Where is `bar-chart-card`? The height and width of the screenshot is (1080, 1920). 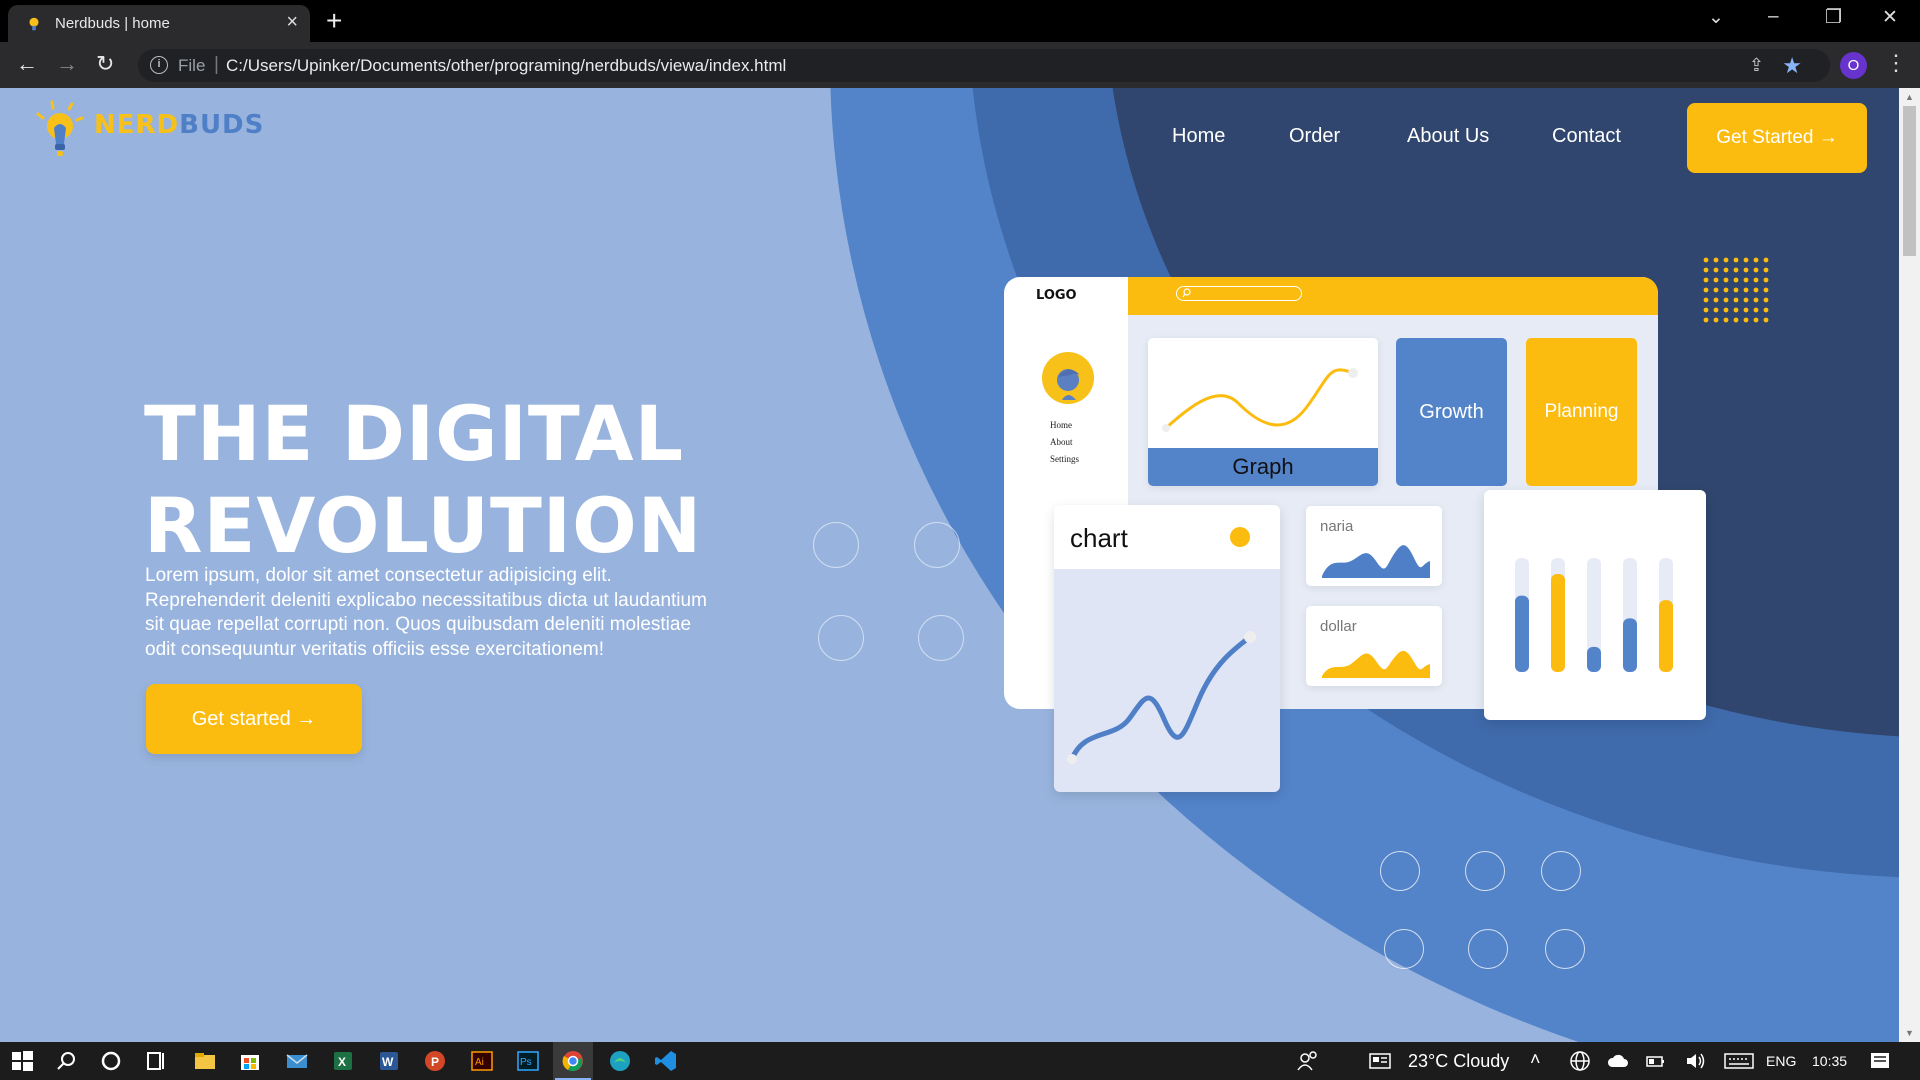 bar-chart-card is located at coordinates (1595, 605).